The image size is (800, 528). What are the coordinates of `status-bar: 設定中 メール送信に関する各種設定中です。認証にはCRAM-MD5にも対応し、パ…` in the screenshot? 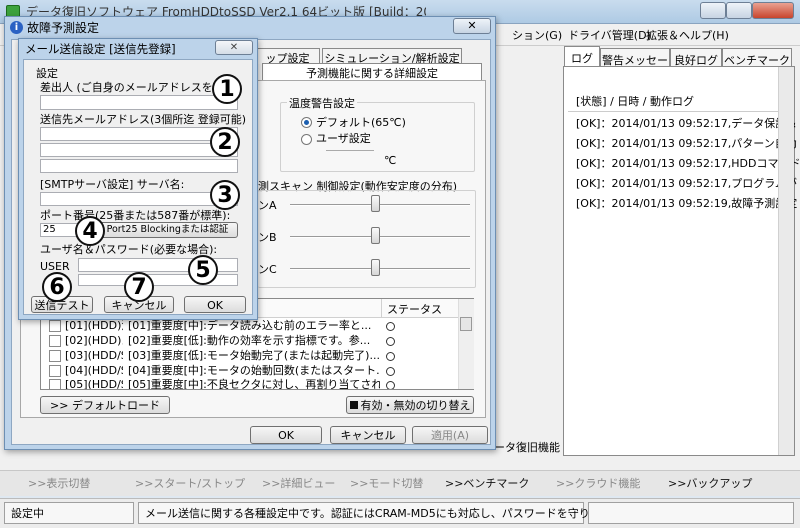 It's located at (400, 513).